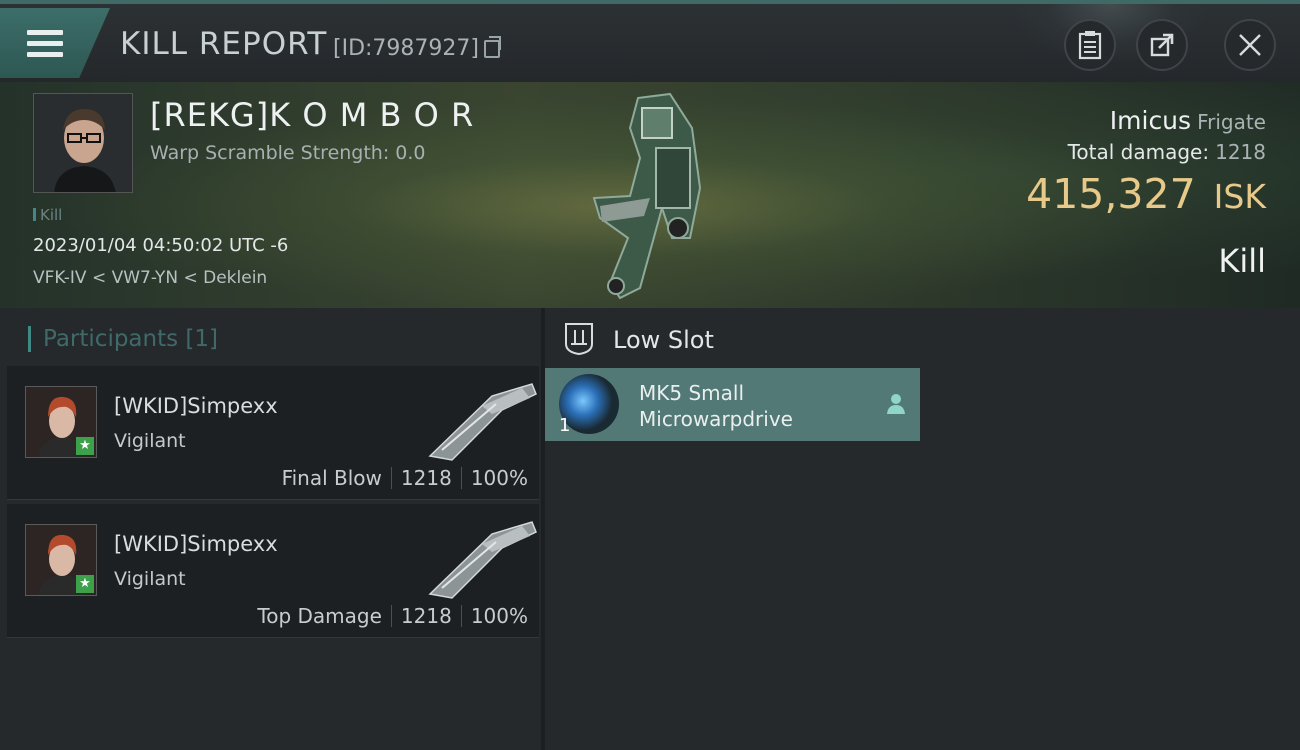  What do you see at coordinates (123, 339) in the screenshot?
I see `participants-title: Participants [1]` at bounding box center [123, 339].